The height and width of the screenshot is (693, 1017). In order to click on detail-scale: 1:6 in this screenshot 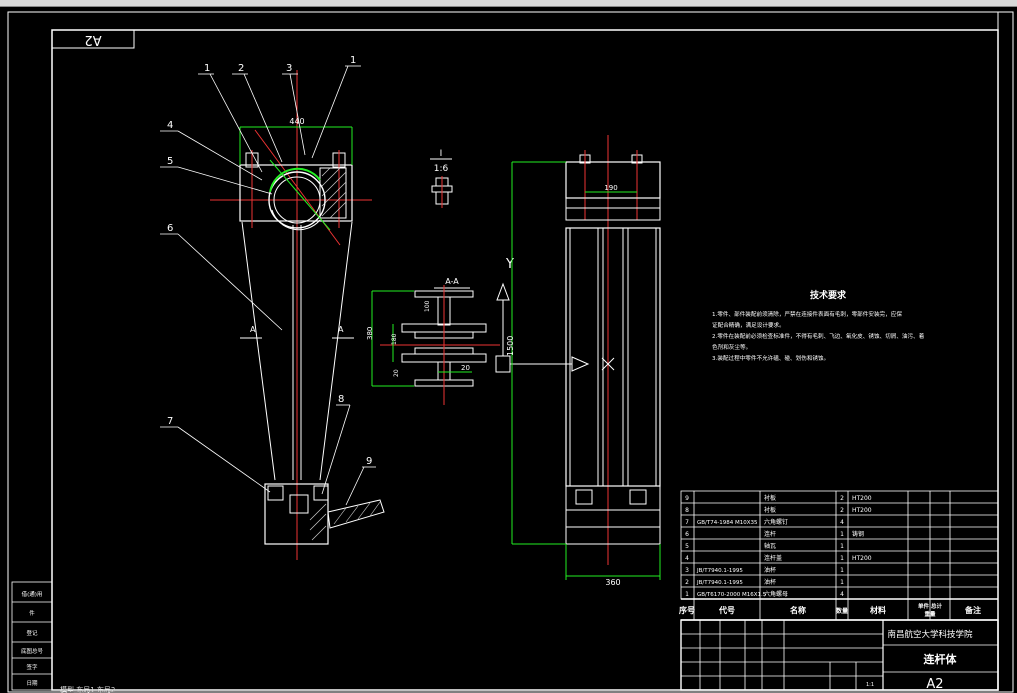, I will do `click(441, 169)`.